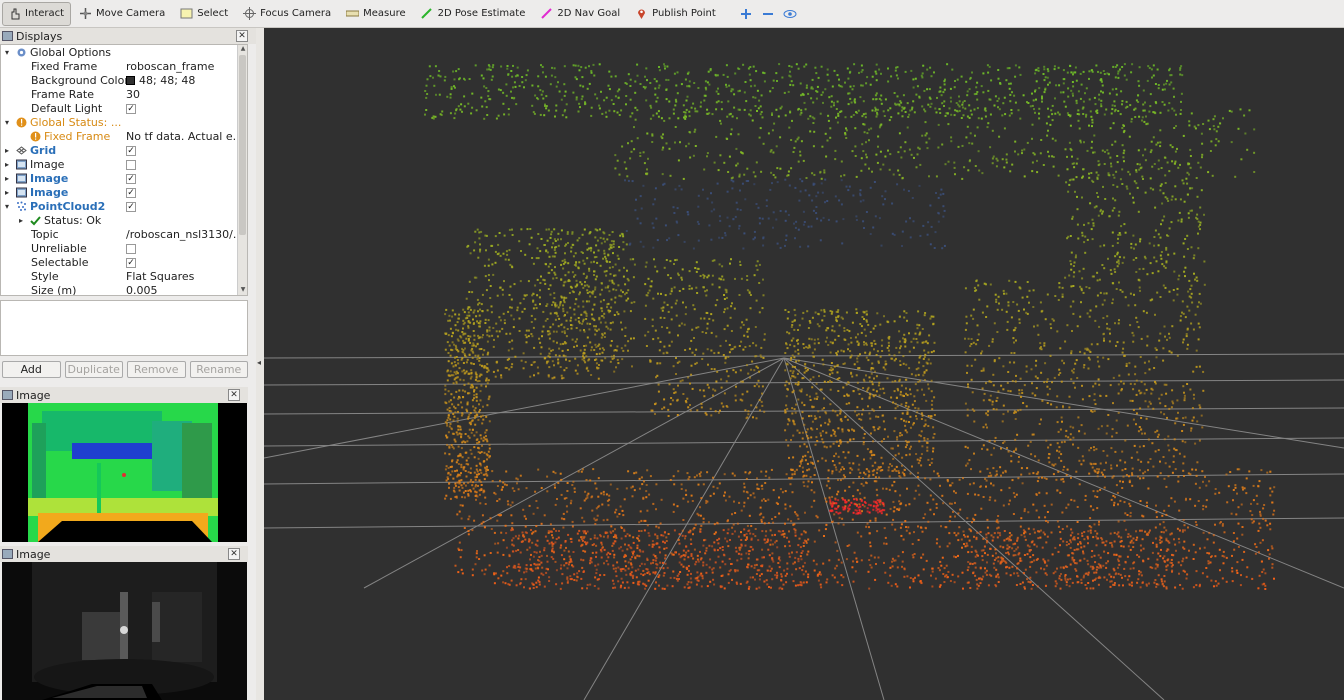 The width and height of the screenshot is (1344, 700). What do you see at coordinates (684, 13) in the screenshot?
I see `publish-point-label: Publish Point` at bounding box center [684, 13].